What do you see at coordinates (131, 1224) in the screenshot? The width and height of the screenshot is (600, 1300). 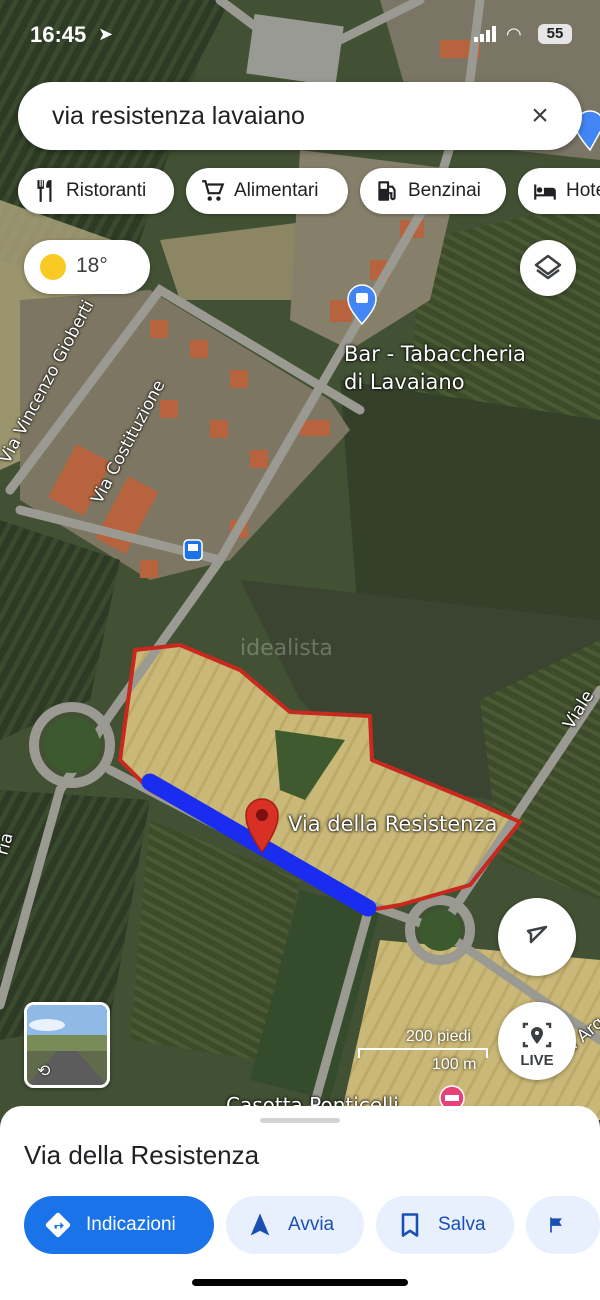 I see `directions-label: Indicazioni` at bounding box center [131, 1224].